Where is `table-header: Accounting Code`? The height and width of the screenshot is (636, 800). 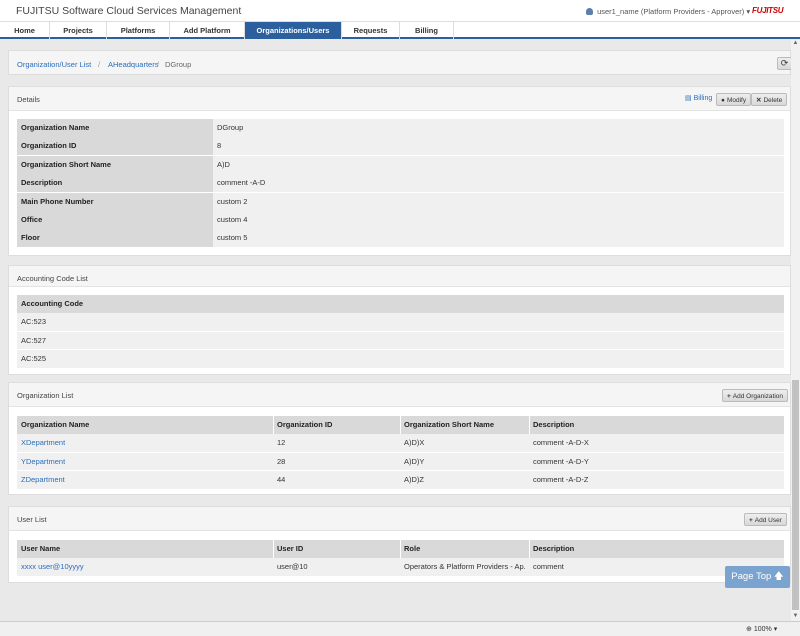 table-header: Accounting Code is located at coordinates (400, 304).